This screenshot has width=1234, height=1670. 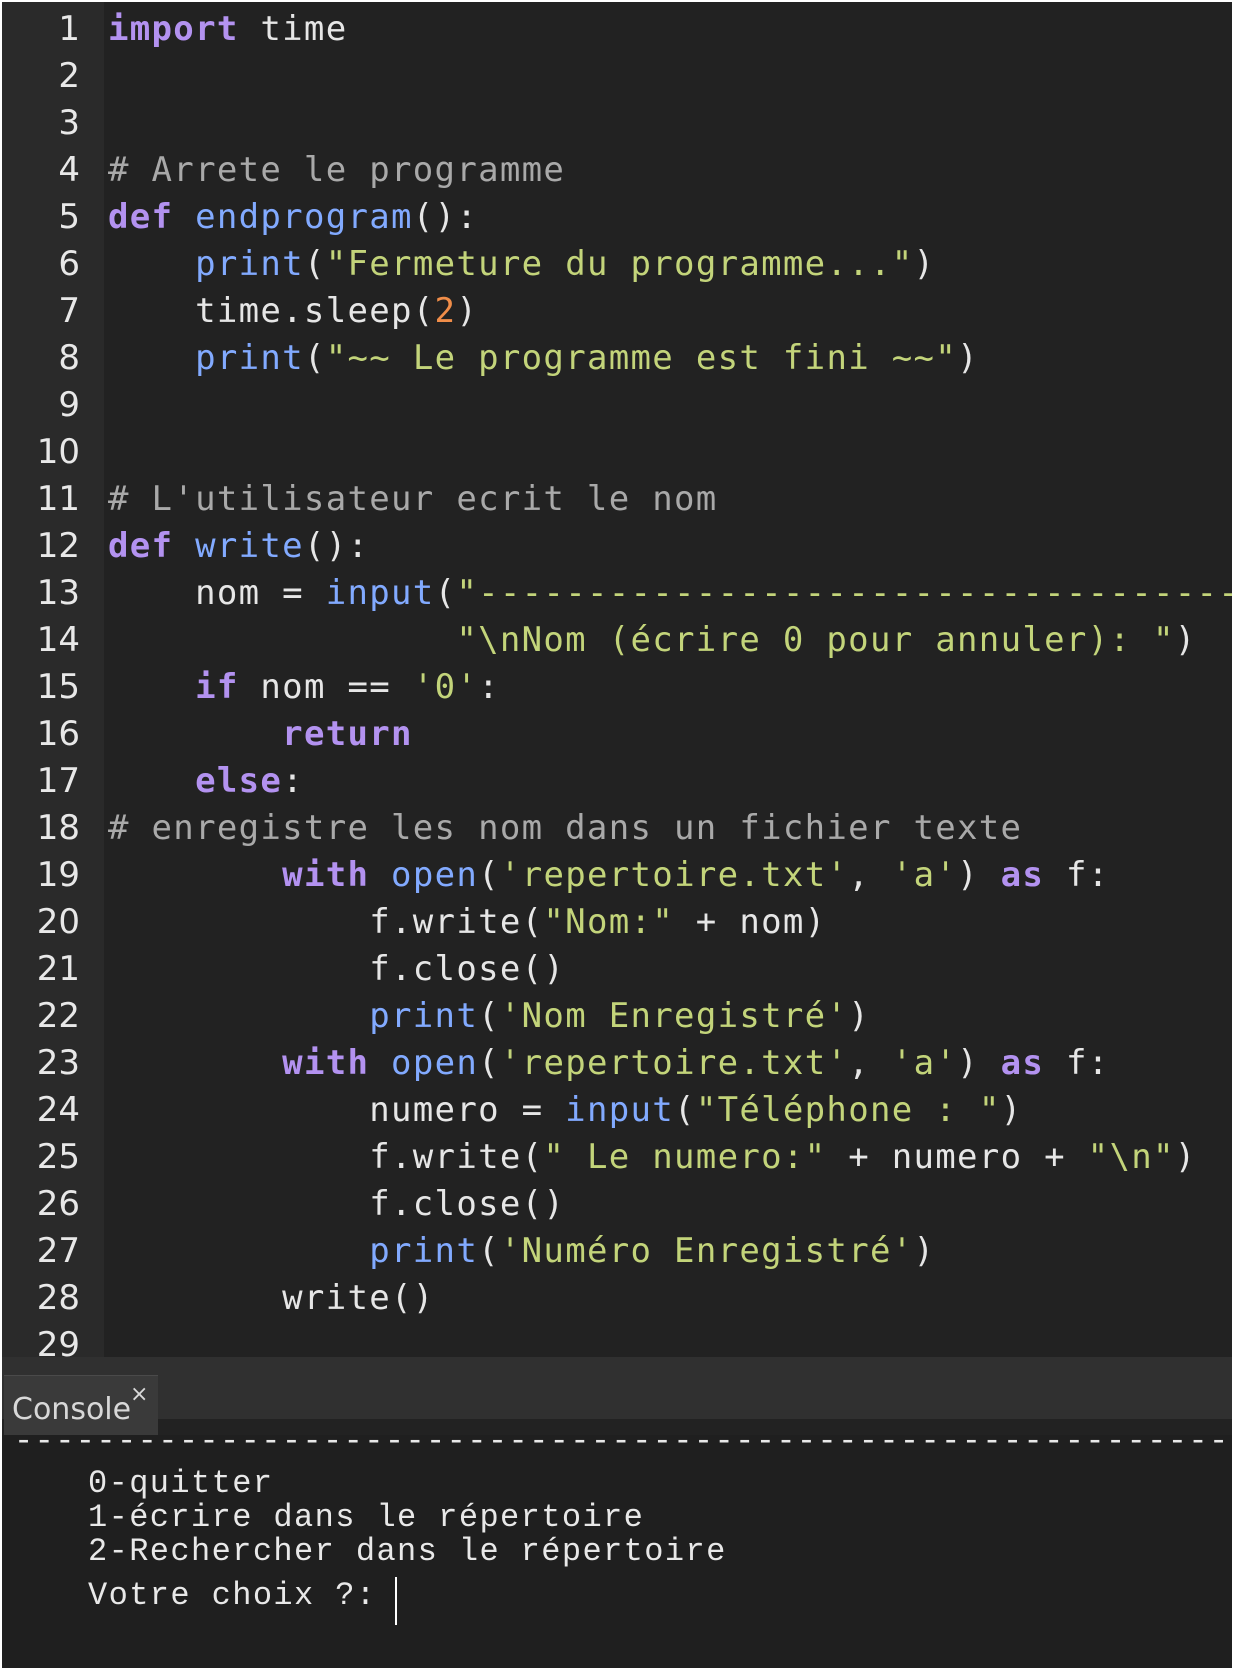 What do you see at coordinates (674, 1063) in the screenshot?
I see `code-token: 'repertoire.txt'` at bounding box center [674, 1063].